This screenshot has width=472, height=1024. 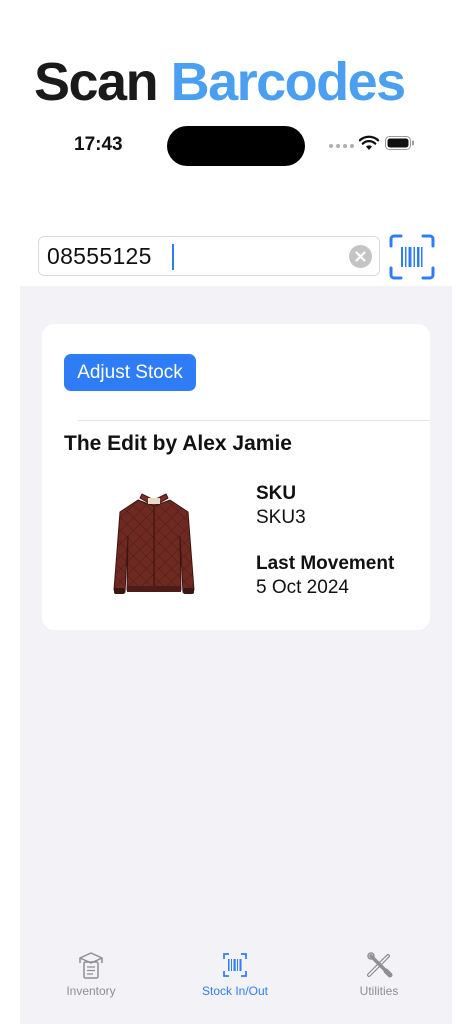 What do you see at coordinates (380, 965) in the screenshot?
I see `tools-icon` at bounding box center [380, 965].